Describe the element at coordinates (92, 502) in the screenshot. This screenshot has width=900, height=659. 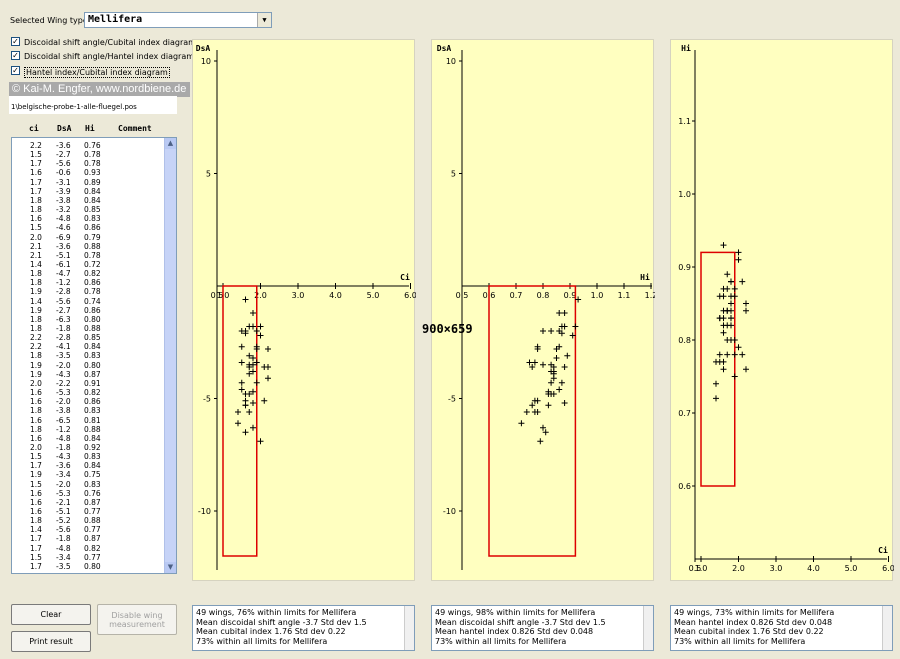
I see `cell-hi: 0.87` at that location.